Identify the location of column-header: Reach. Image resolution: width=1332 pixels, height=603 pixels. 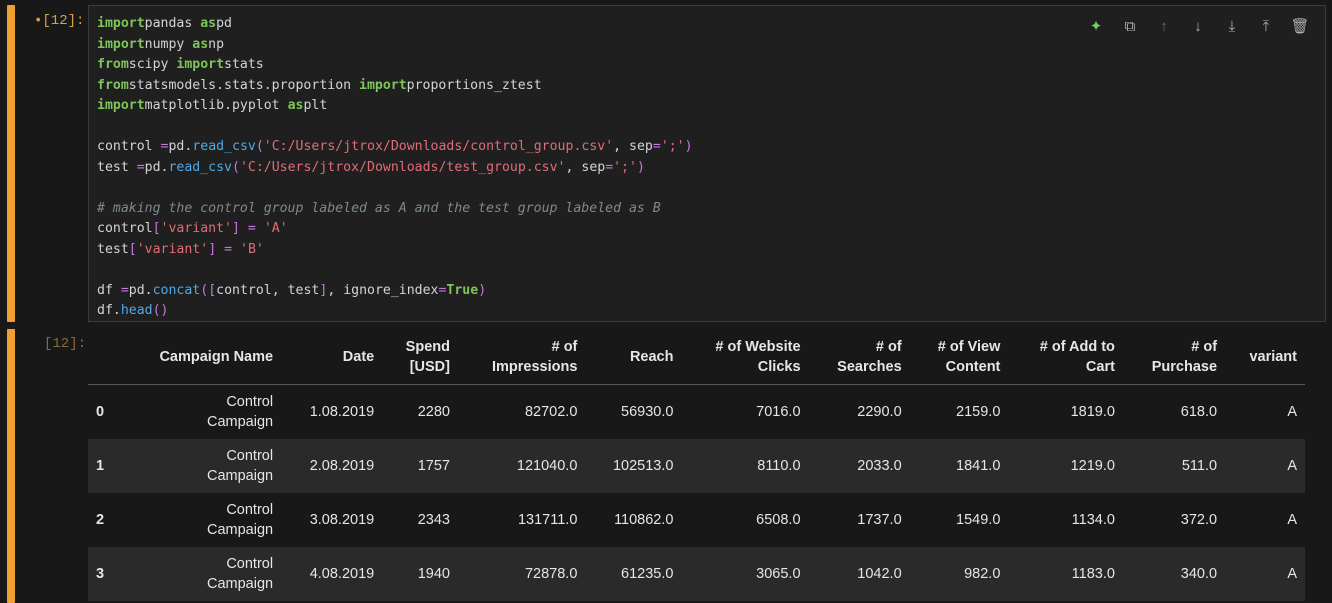
(633, 357).